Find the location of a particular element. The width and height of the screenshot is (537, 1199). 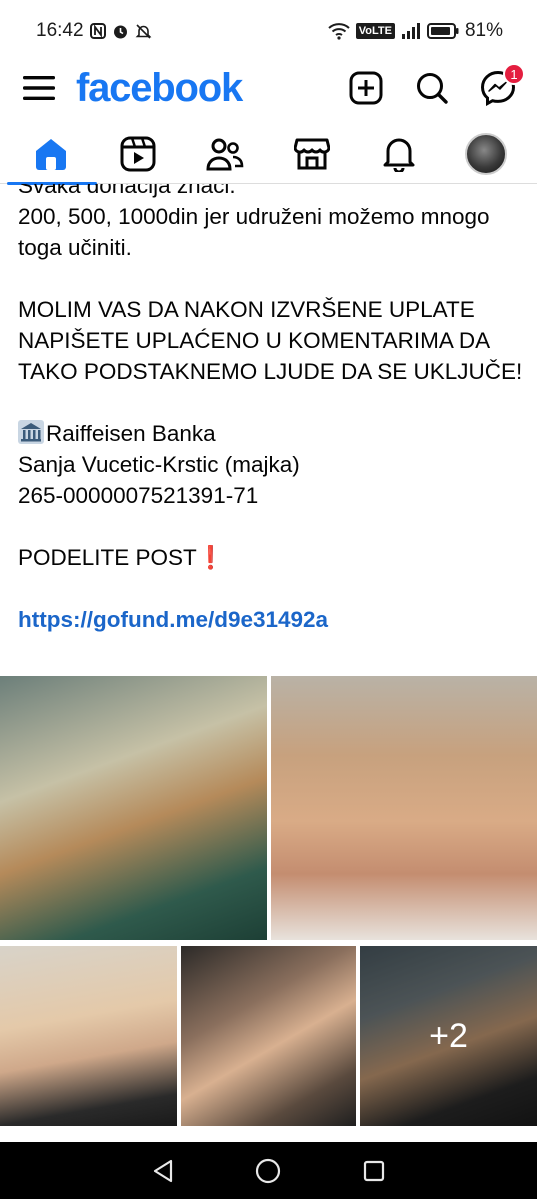

back-icon is located at coordinates (162, 1170).